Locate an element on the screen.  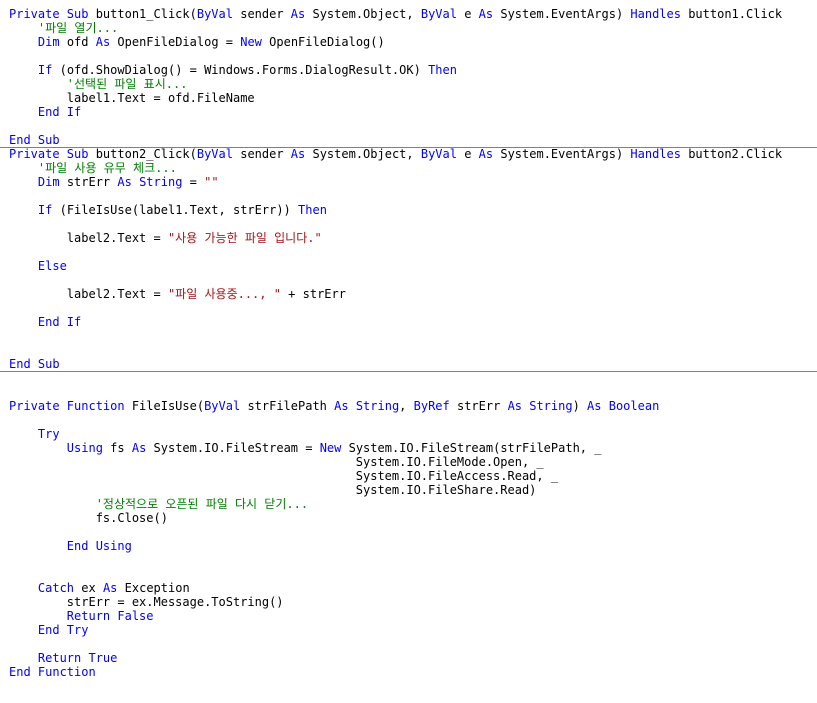
code-text-token: ofd is located at coordinates (81, 42).